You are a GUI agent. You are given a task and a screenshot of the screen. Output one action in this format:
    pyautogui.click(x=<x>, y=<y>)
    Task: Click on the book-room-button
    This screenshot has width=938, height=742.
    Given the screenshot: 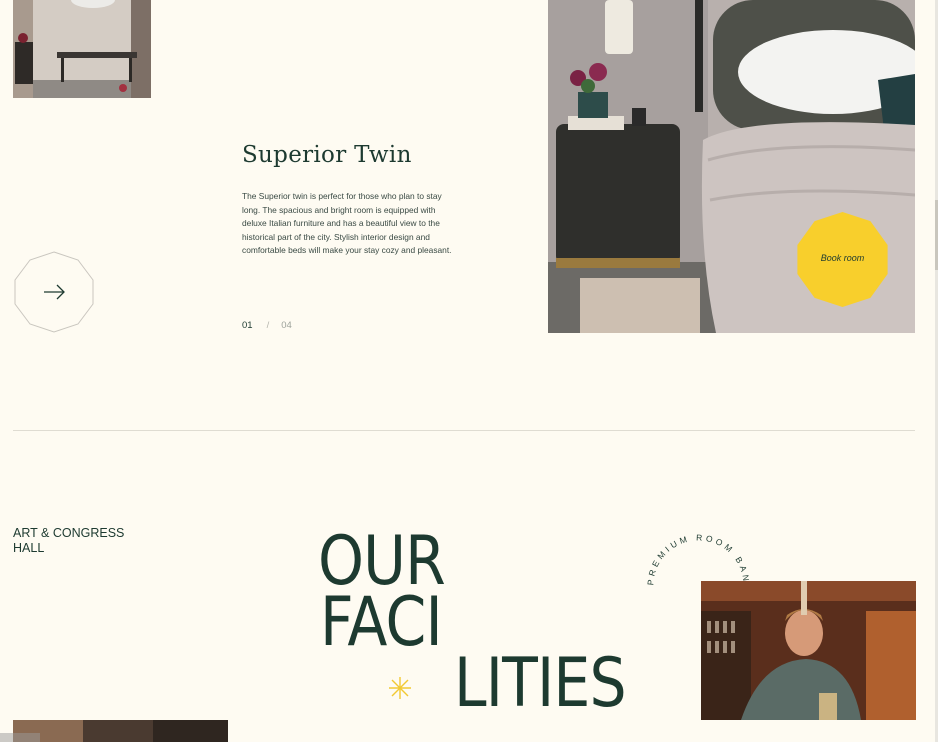 What is the action you would take?
    pyautogui.click(x=842, y=259)
    